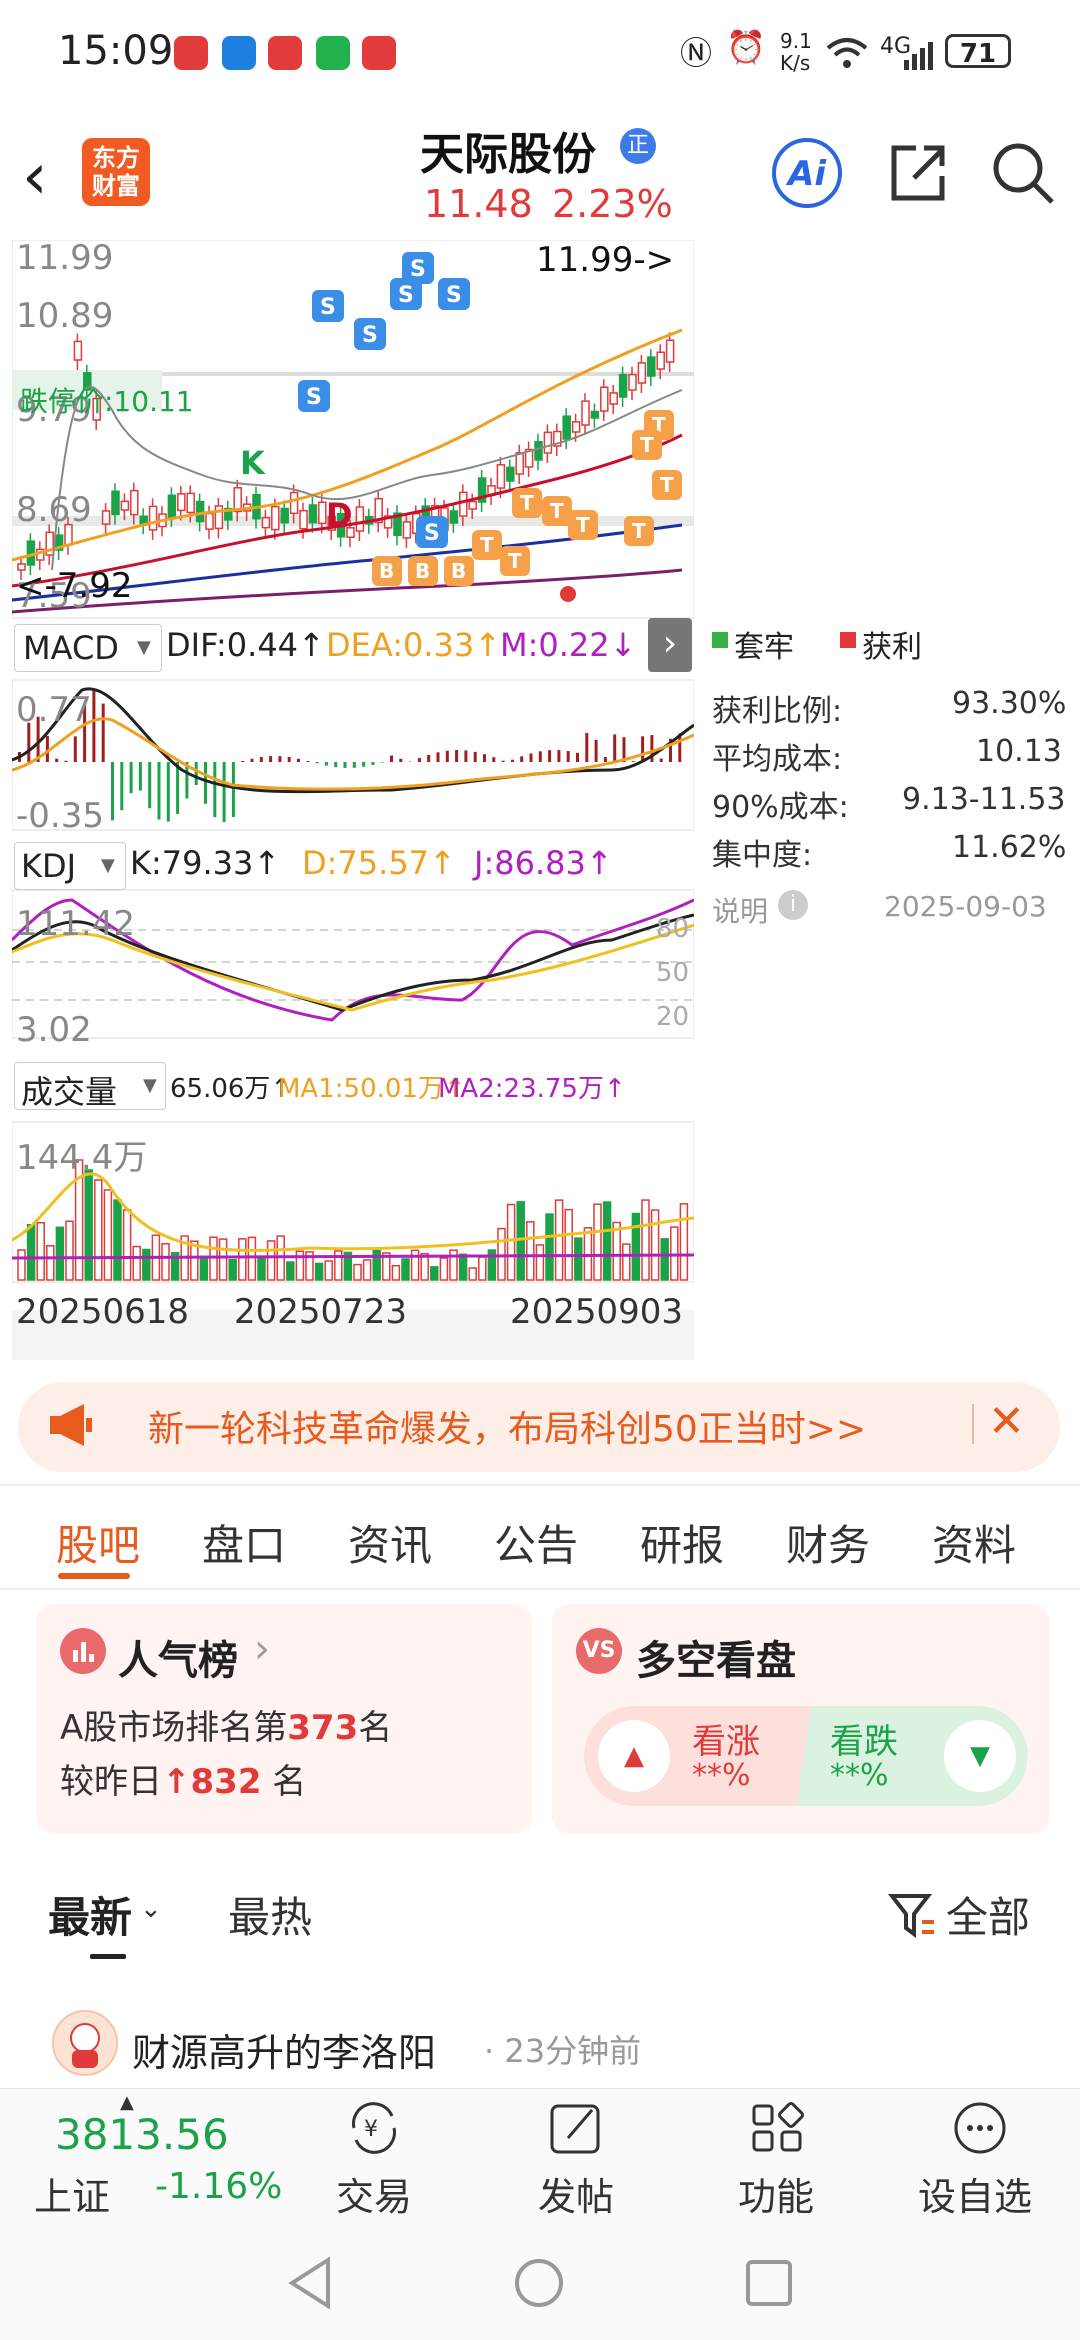 Image resolution: width=1080 pixels, height=2340 pixels. I want to click on nav-watchlist: 设自选, so click(975, 2193).